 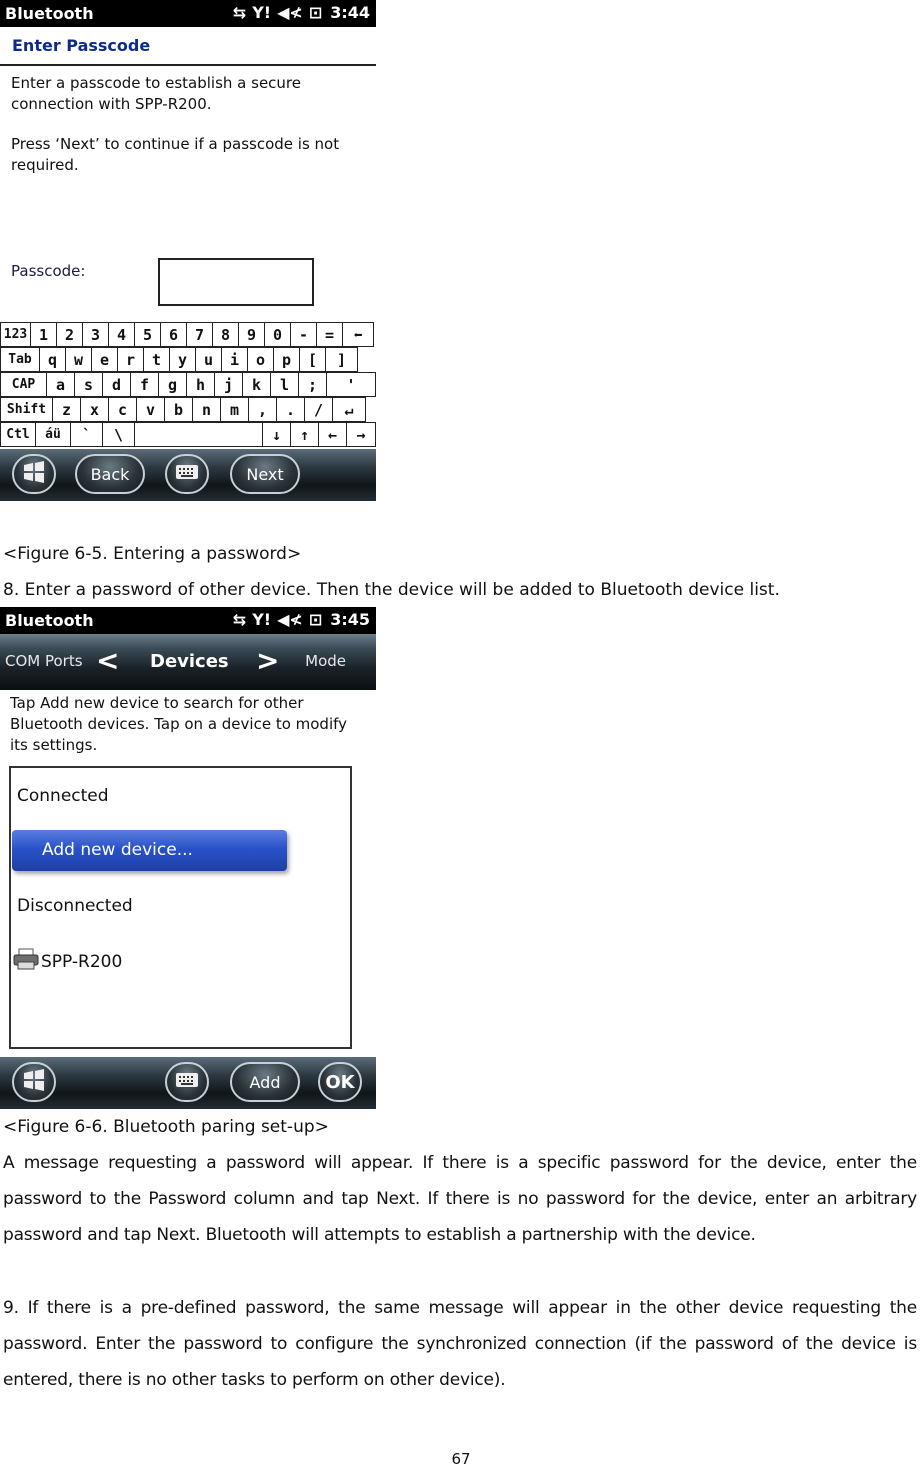 I want to click on keyboard-key: u, so click(x=208, y=359).